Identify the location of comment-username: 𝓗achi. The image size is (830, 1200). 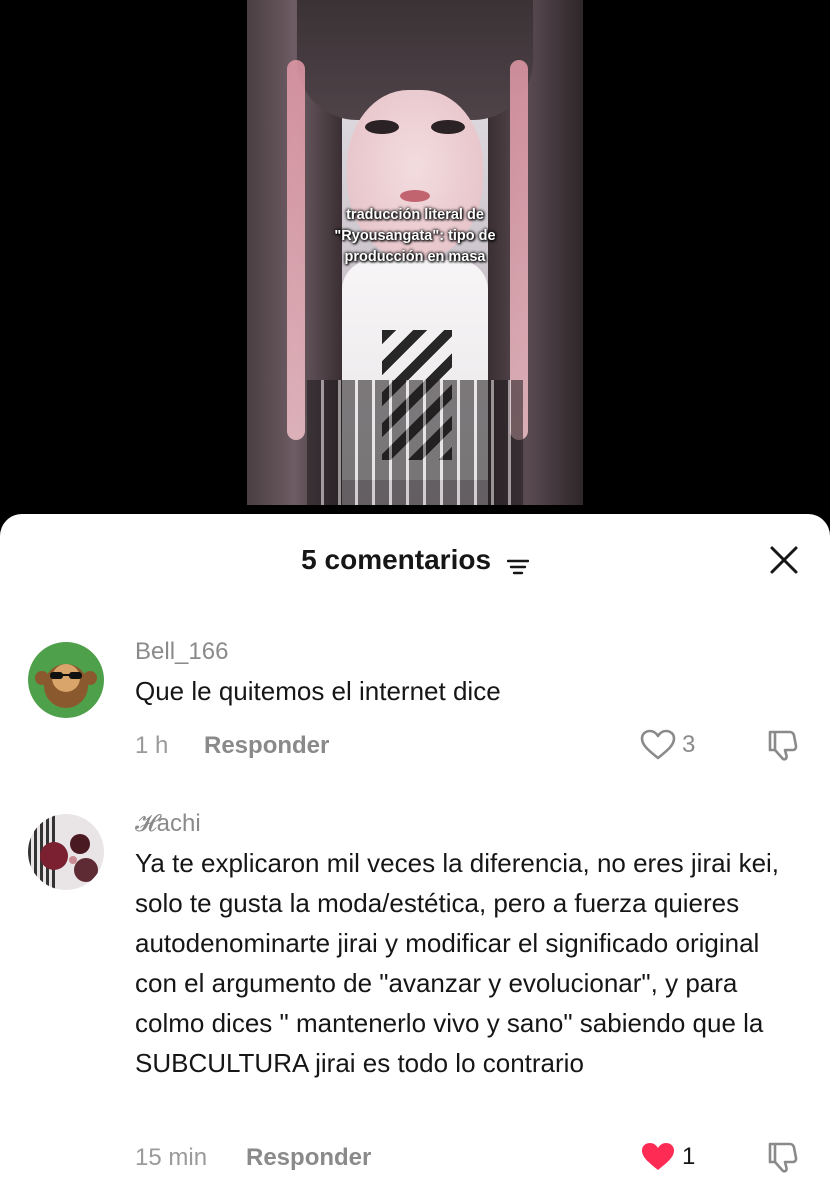
(168, 824).